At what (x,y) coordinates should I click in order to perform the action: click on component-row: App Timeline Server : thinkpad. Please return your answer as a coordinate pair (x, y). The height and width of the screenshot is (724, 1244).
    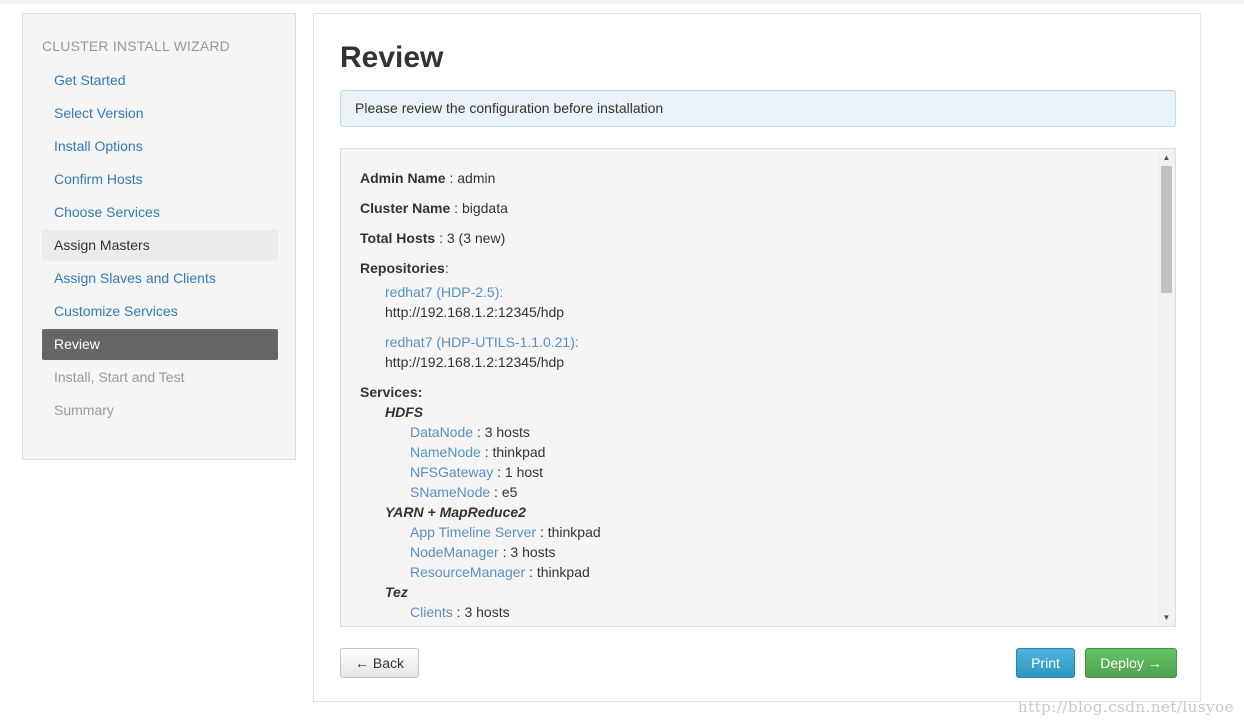
    Looking at the image, I should click on (505, 532).